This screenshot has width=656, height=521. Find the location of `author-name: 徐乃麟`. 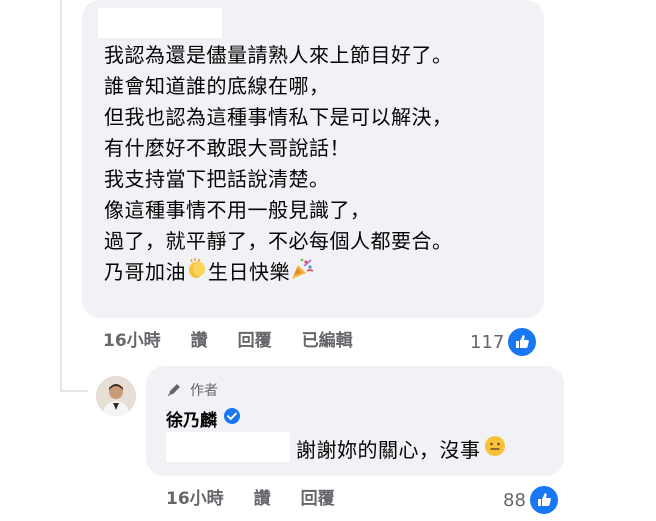

author-name: 徐乃麟 is located at coordinates (191, 418).